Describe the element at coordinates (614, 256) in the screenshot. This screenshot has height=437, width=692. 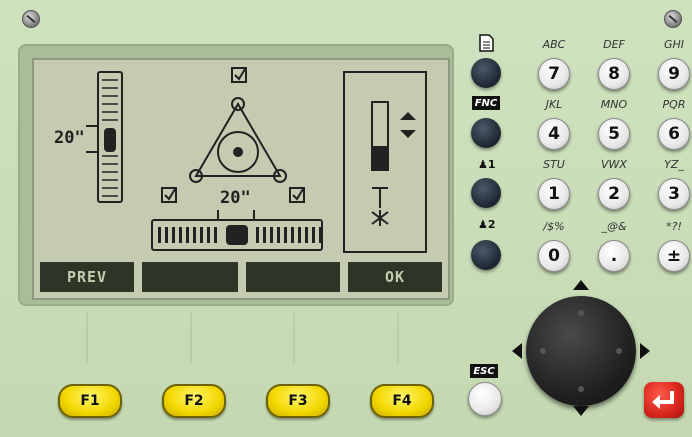
I see `keypad-key: .` at that location.